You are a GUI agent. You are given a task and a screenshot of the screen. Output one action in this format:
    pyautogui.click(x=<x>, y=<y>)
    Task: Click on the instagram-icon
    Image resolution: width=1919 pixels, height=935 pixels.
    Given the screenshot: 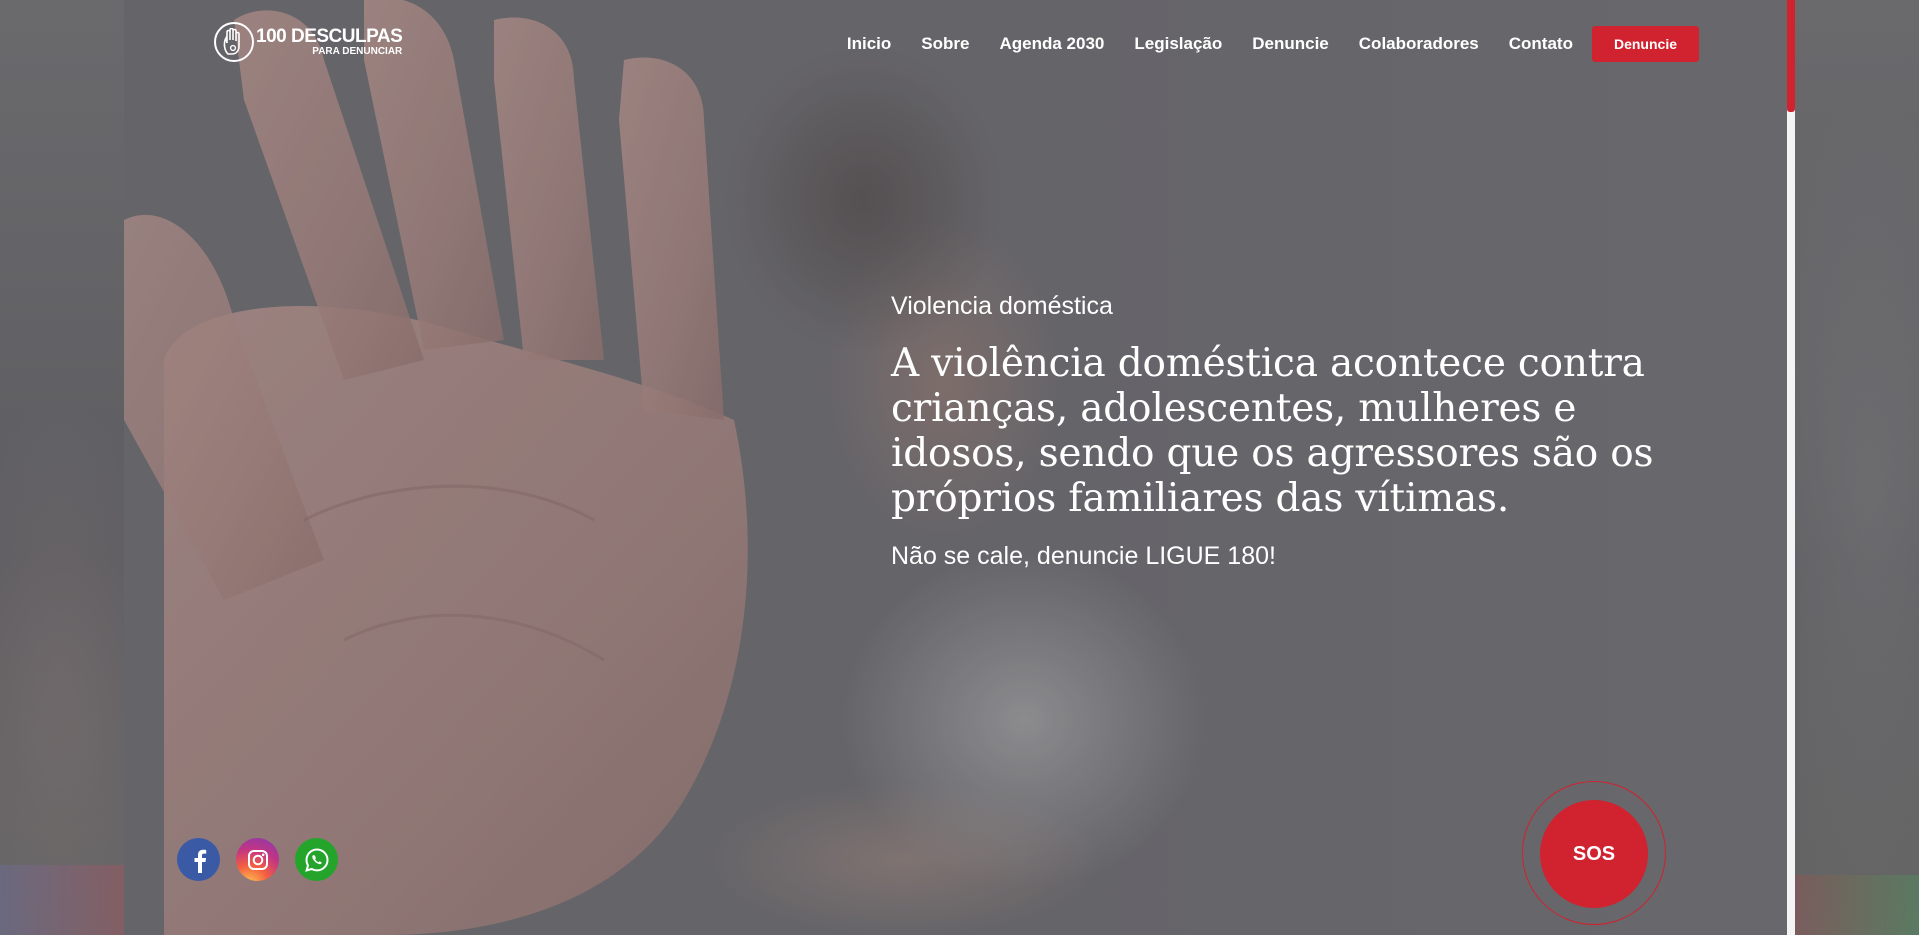 What is the action you would take?
    pyautogui.click(x=257, y=859)
    